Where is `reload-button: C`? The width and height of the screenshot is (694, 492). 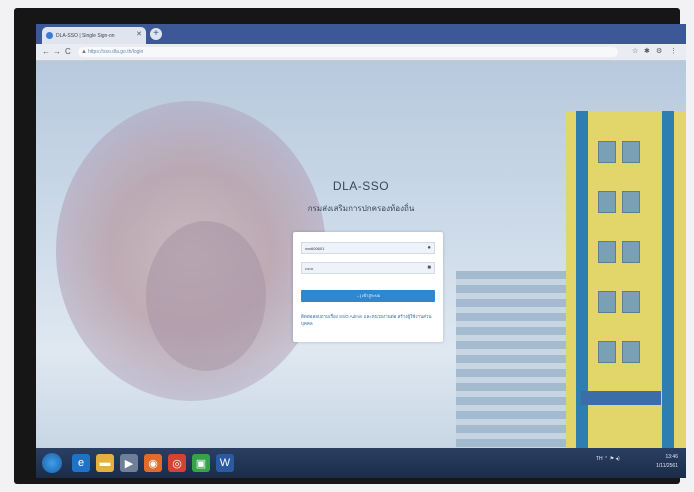
reload-button: C is located at coordinates (68, 51).